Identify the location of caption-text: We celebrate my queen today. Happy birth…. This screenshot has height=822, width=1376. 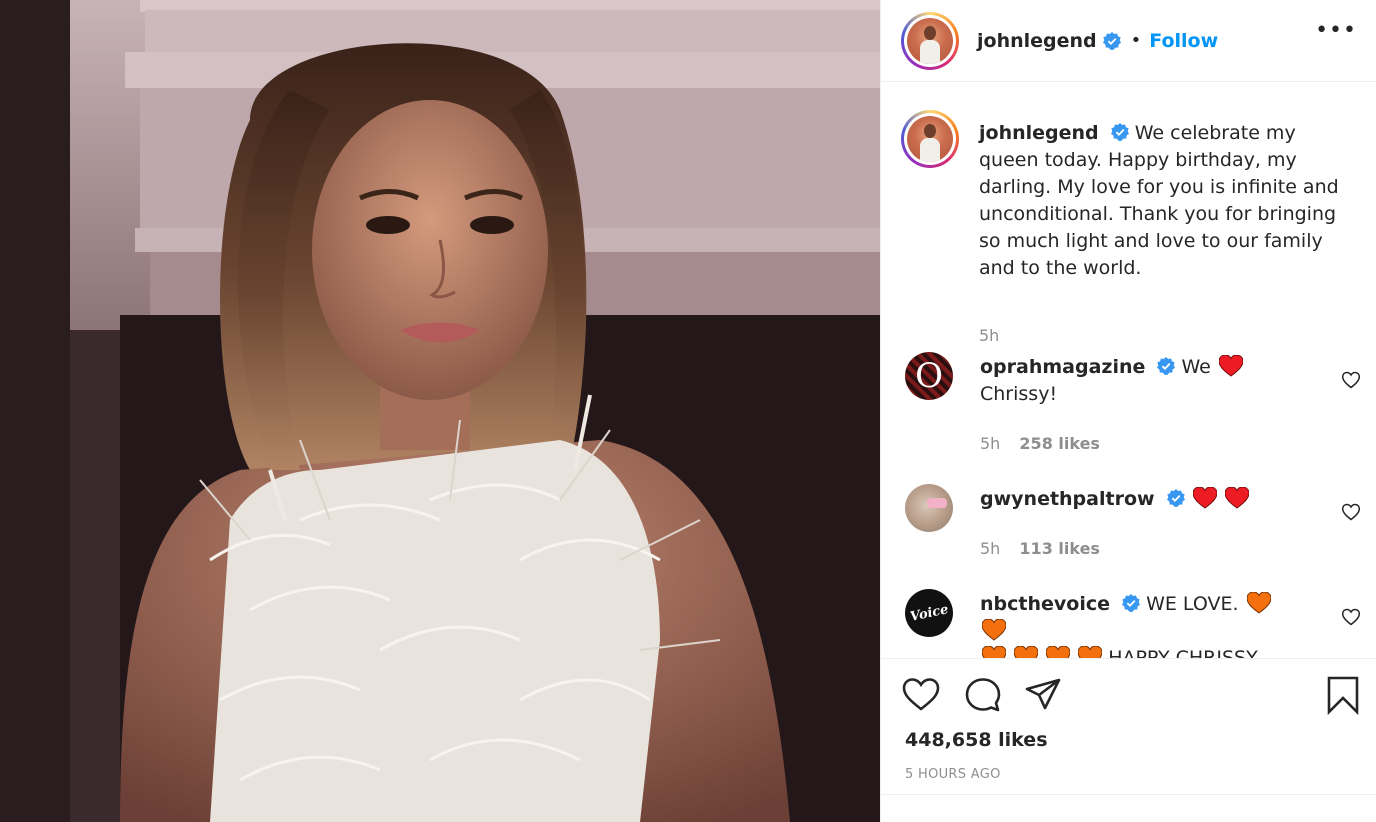
(1159, 200).